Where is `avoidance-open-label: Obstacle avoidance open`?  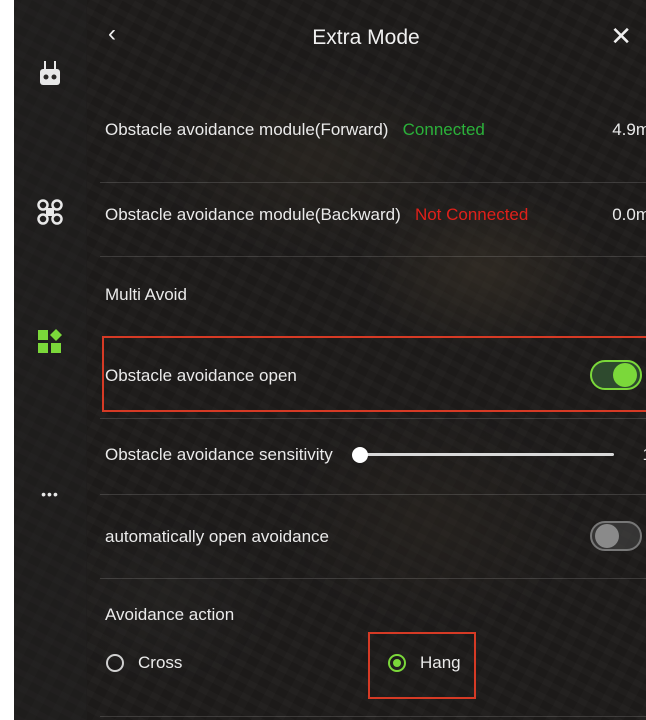
avoidance-open-label: Obstacle avoidance open is located at coordinates (201, 375).